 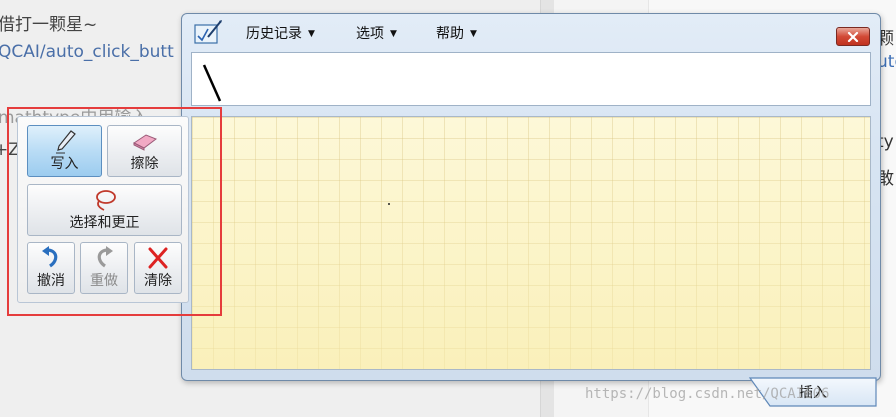 I want to click on title-bar: 历史记录 ▼ 选项 ▼ 帮助 ▼, so click(x=531, y=32).